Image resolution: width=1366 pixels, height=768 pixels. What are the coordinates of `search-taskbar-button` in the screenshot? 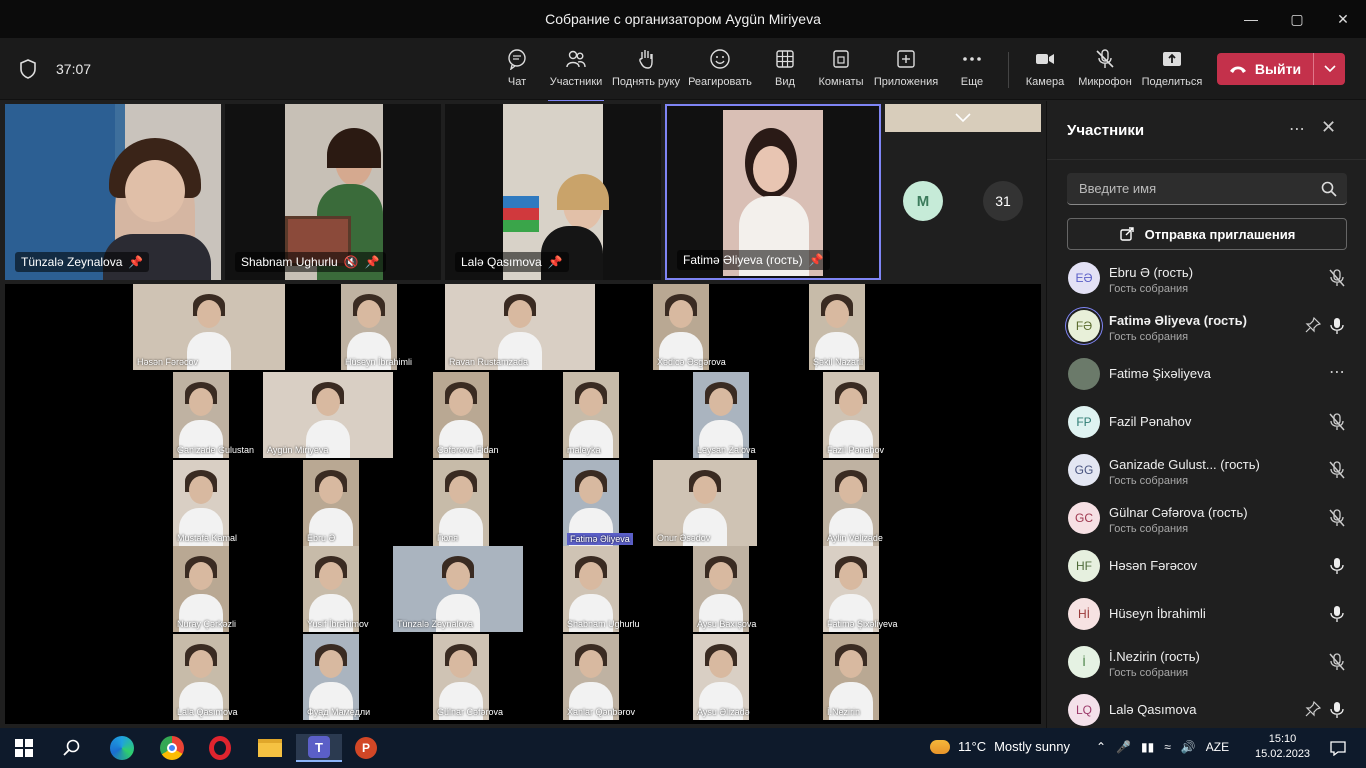 It's located at (72, 748).